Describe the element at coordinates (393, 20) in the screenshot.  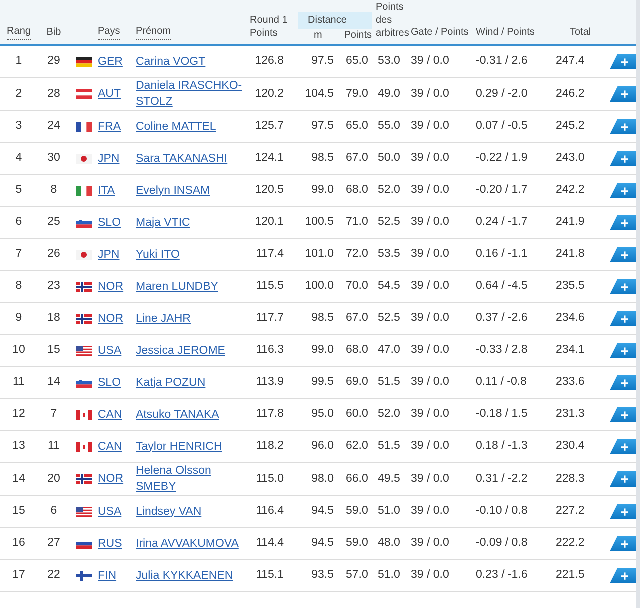
I see `column-header: Points des arbitres` at that location.